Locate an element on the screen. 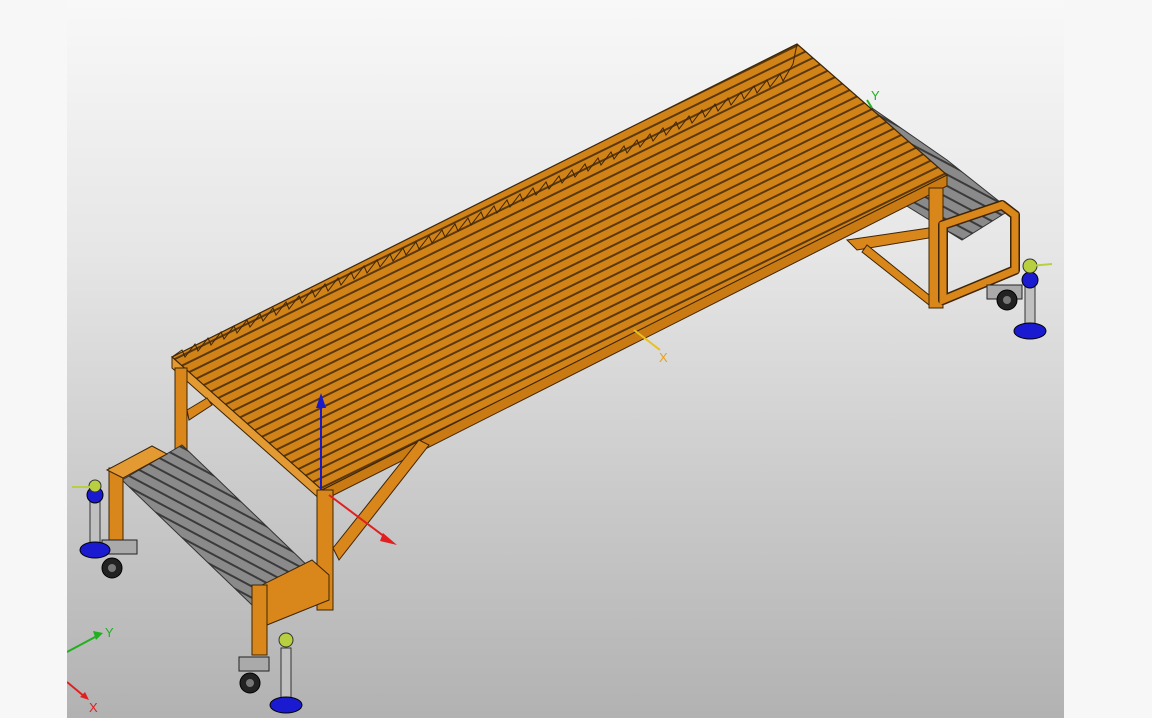 This screenshot has height=718, width=1152. leveling-foot-front-left is located at coordinates (286, 673).